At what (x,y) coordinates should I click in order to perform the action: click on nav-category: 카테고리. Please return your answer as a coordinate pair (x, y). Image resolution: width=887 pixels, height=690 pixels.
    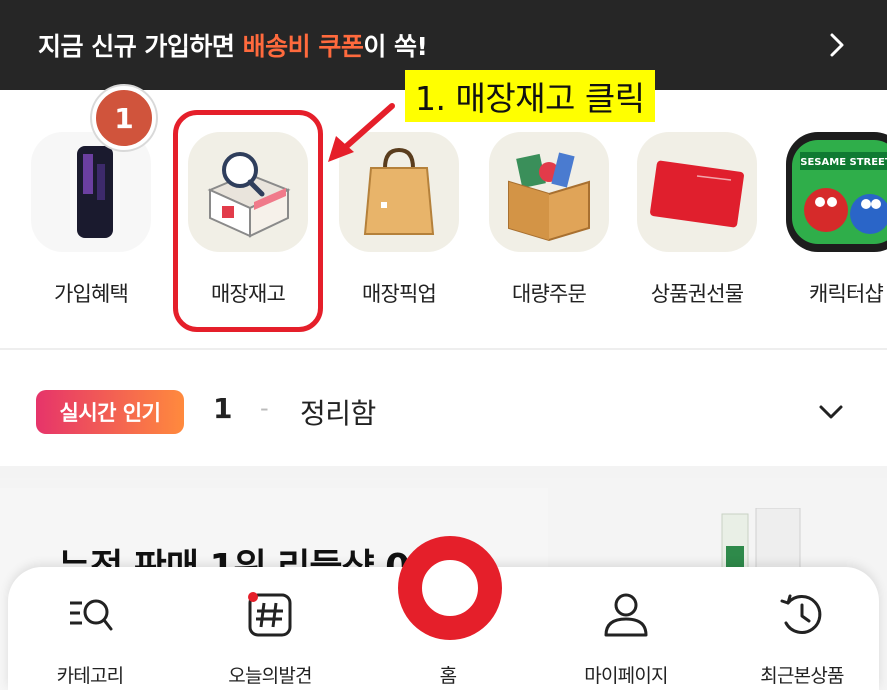
    Looking at the image, I should click on (90, 638).